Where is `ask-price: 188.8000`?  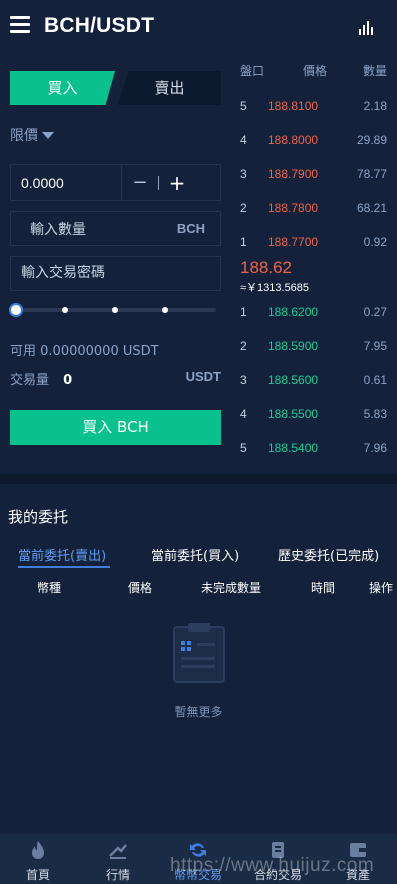
ask-price: 188.8000 is located at coordinates (293, 140).